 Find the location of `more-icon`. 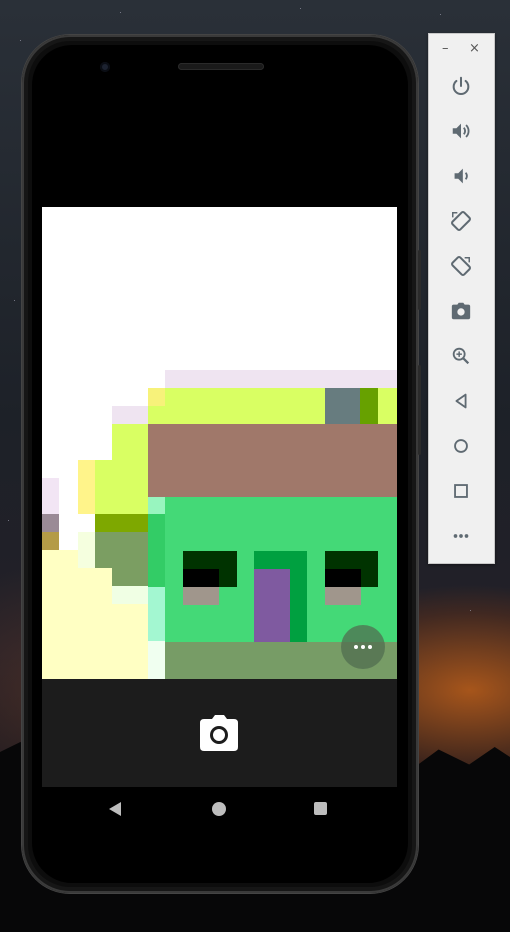

more-icon is located at coordinates (461, 536).